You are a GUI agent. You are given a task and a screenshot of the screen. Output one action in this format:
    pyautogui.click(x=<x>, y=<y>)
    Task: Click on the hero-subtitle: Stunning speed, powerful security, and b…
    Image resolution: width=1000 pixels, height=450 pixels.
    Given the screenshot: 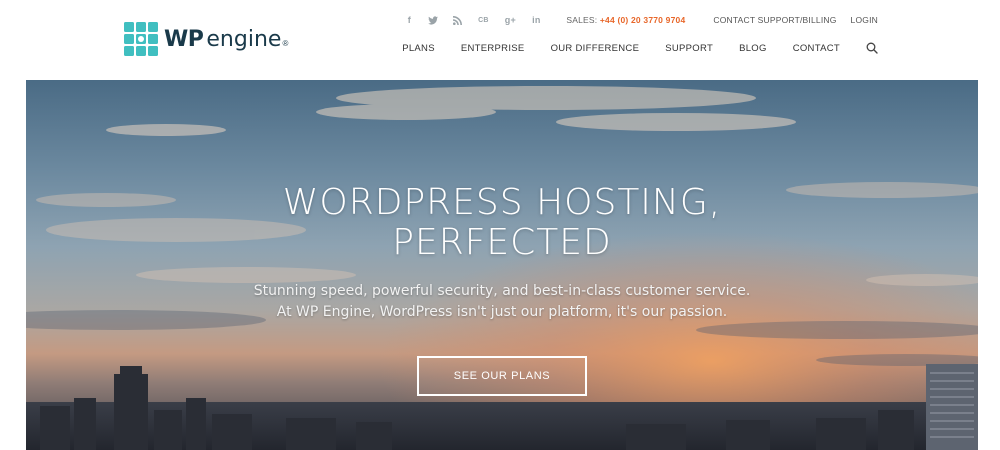 What is the action you would take?
    pyautogui.click(x=502, y=302)
    